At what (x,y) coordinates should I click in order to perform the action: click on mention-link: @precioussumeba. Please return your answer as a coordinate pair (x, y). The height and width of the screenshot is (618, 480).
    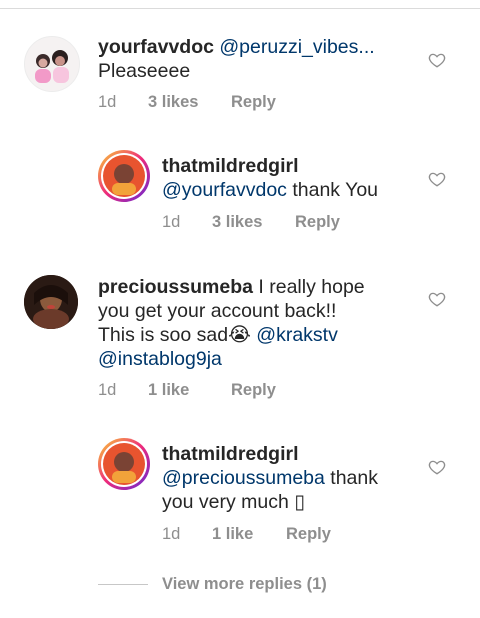
    Looking at the image, I should click on (243, 478).